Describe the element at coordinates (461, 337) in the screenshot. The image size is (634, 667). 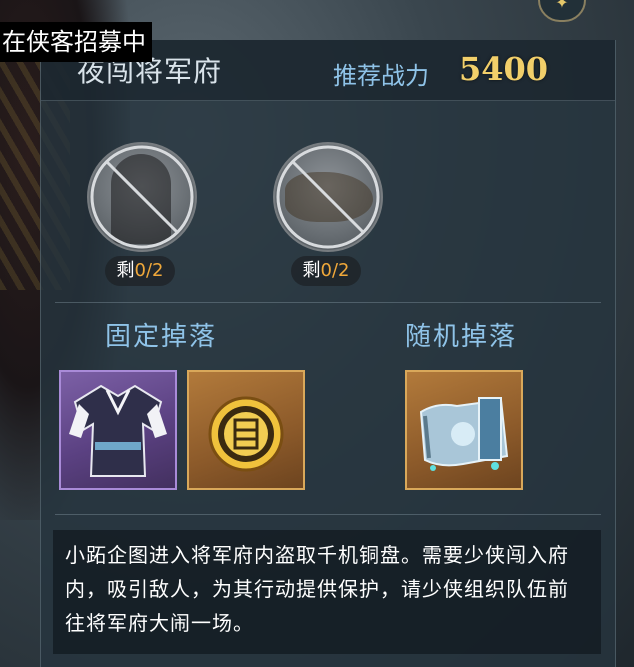
I see `random-drop-title: 随机掉落` at that location.